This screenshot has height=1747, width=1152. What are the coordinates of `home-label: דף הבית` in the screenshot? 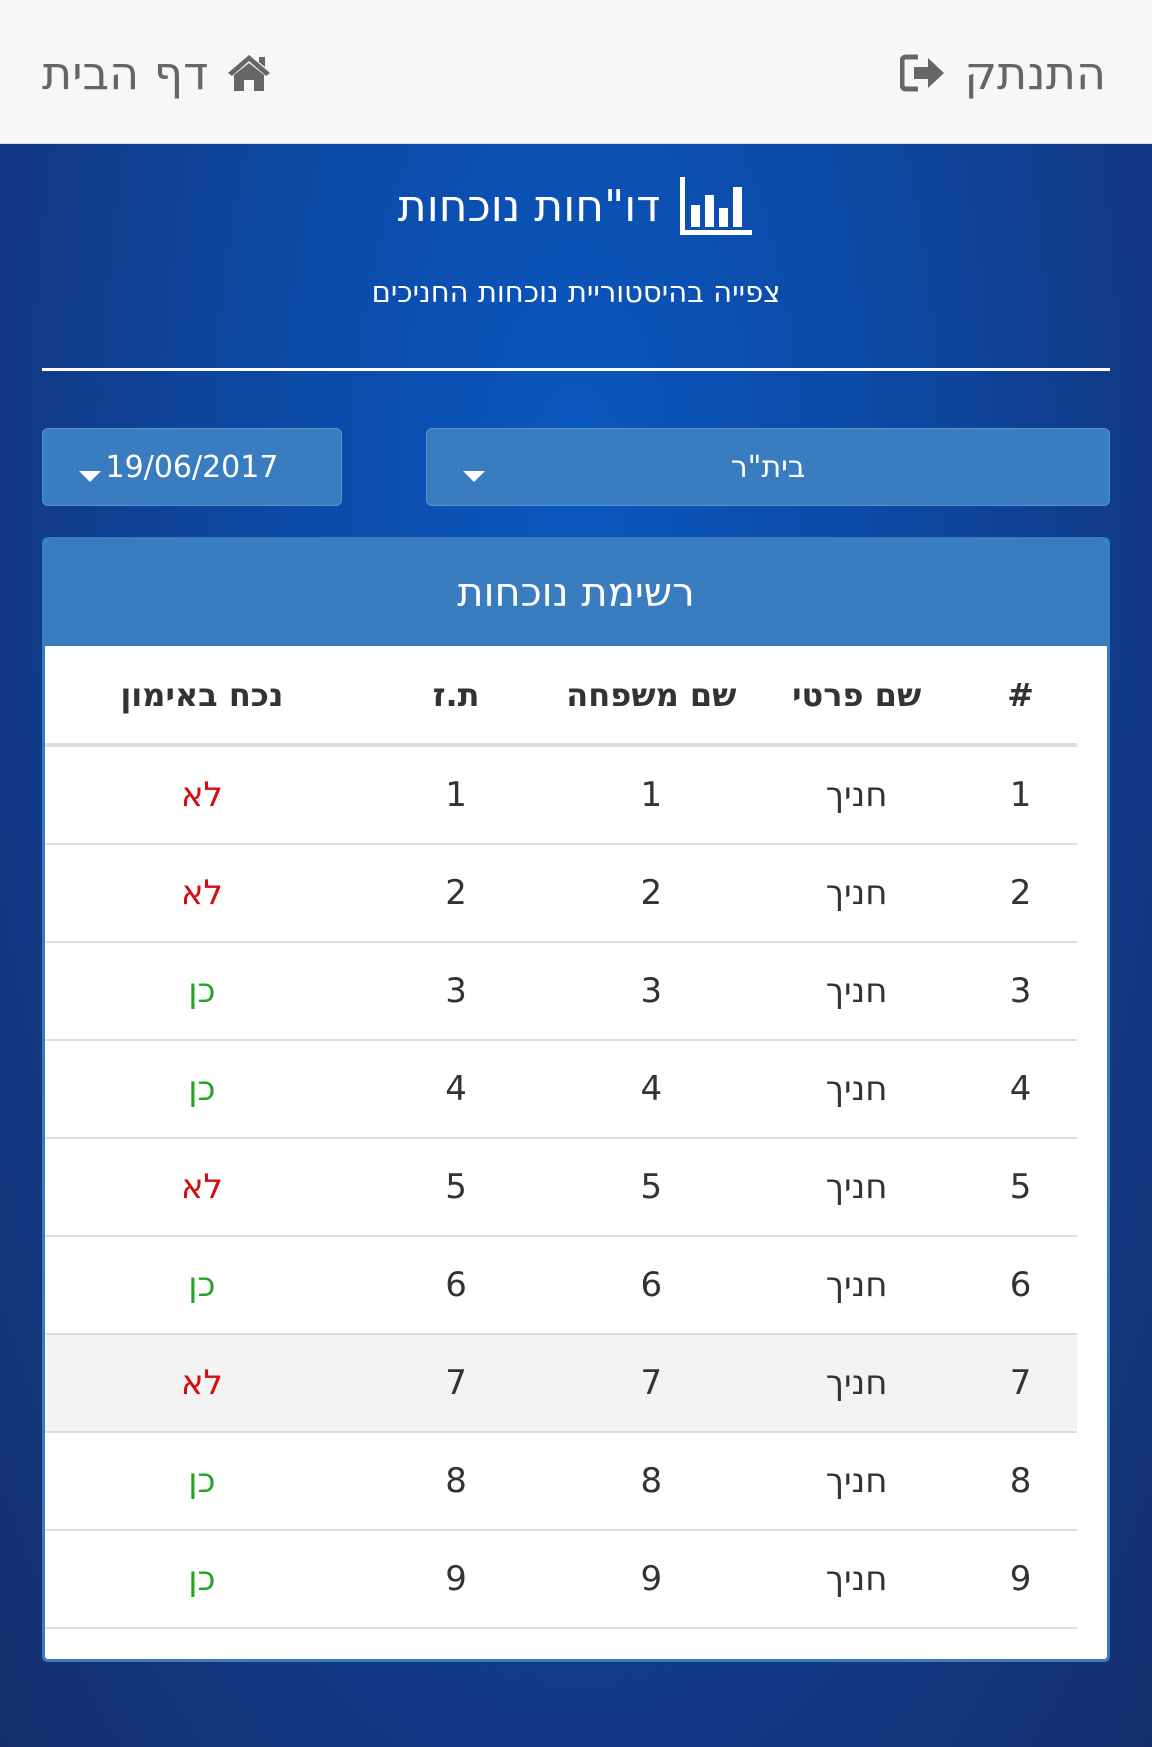 It's located at (125, 73).